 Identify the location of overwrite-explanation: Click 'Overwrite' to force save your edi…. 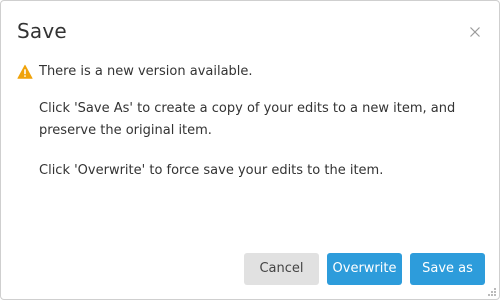
(211, 170).